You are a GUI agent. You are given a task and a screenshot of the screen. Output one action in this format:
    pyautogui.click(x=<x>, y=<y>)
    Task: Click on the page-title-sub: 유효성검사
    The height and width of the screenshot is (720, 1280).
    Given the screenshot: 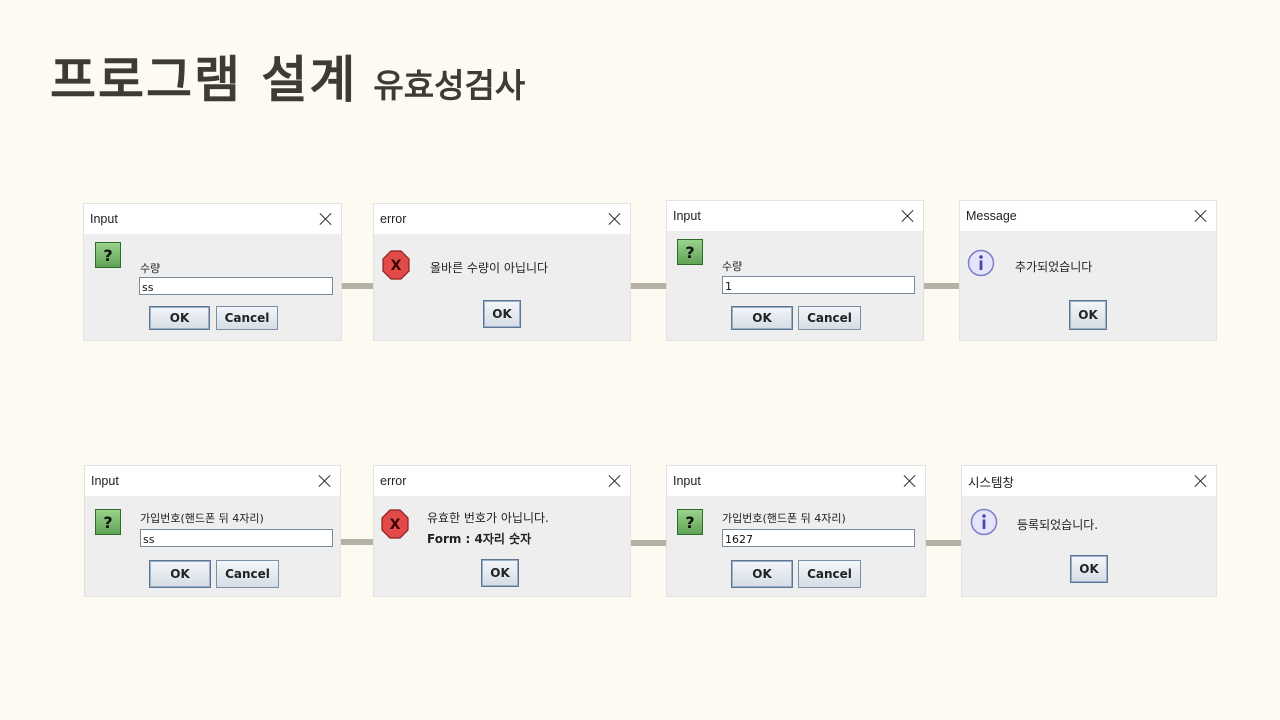 What is the action you would take?
    pyautogui.click(x=449, y=85)
    